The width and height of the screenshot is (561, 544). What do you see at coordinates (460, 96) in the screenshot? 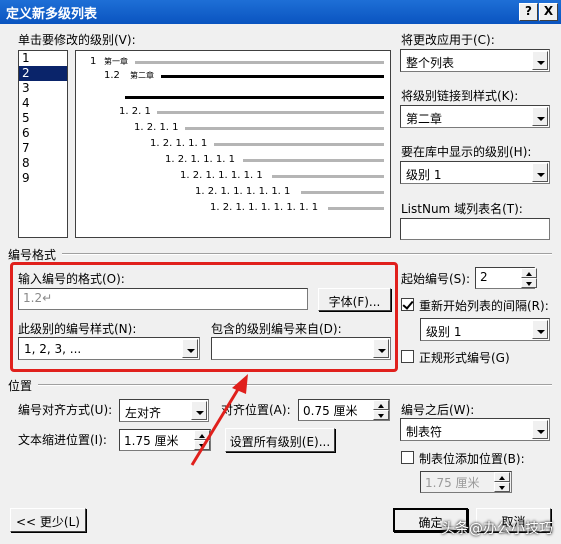
I see `link-style-label: 将级别链接到样式(K):` at bounding box center [460, 96].